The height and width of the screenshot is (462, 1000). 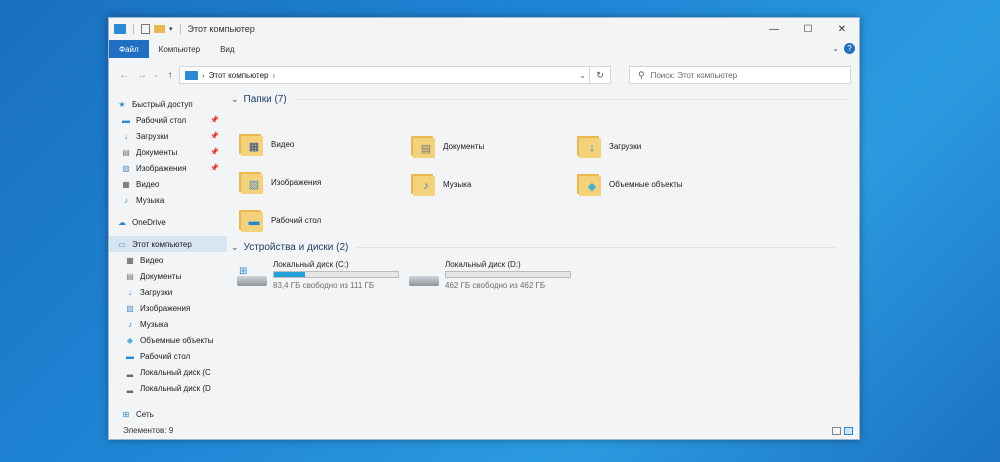 I want to click on sidebar-item-label: Загрузки, so click(x=156, y=292).